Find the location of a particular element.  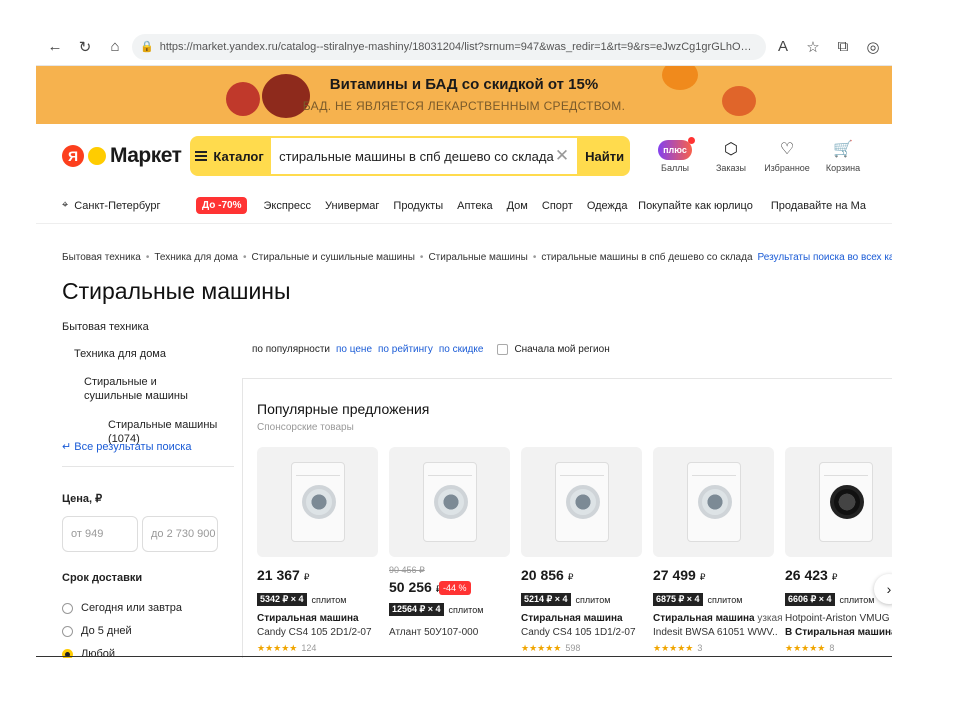

product-price: 20 856 ₽ is located at coordinates (547, 575).